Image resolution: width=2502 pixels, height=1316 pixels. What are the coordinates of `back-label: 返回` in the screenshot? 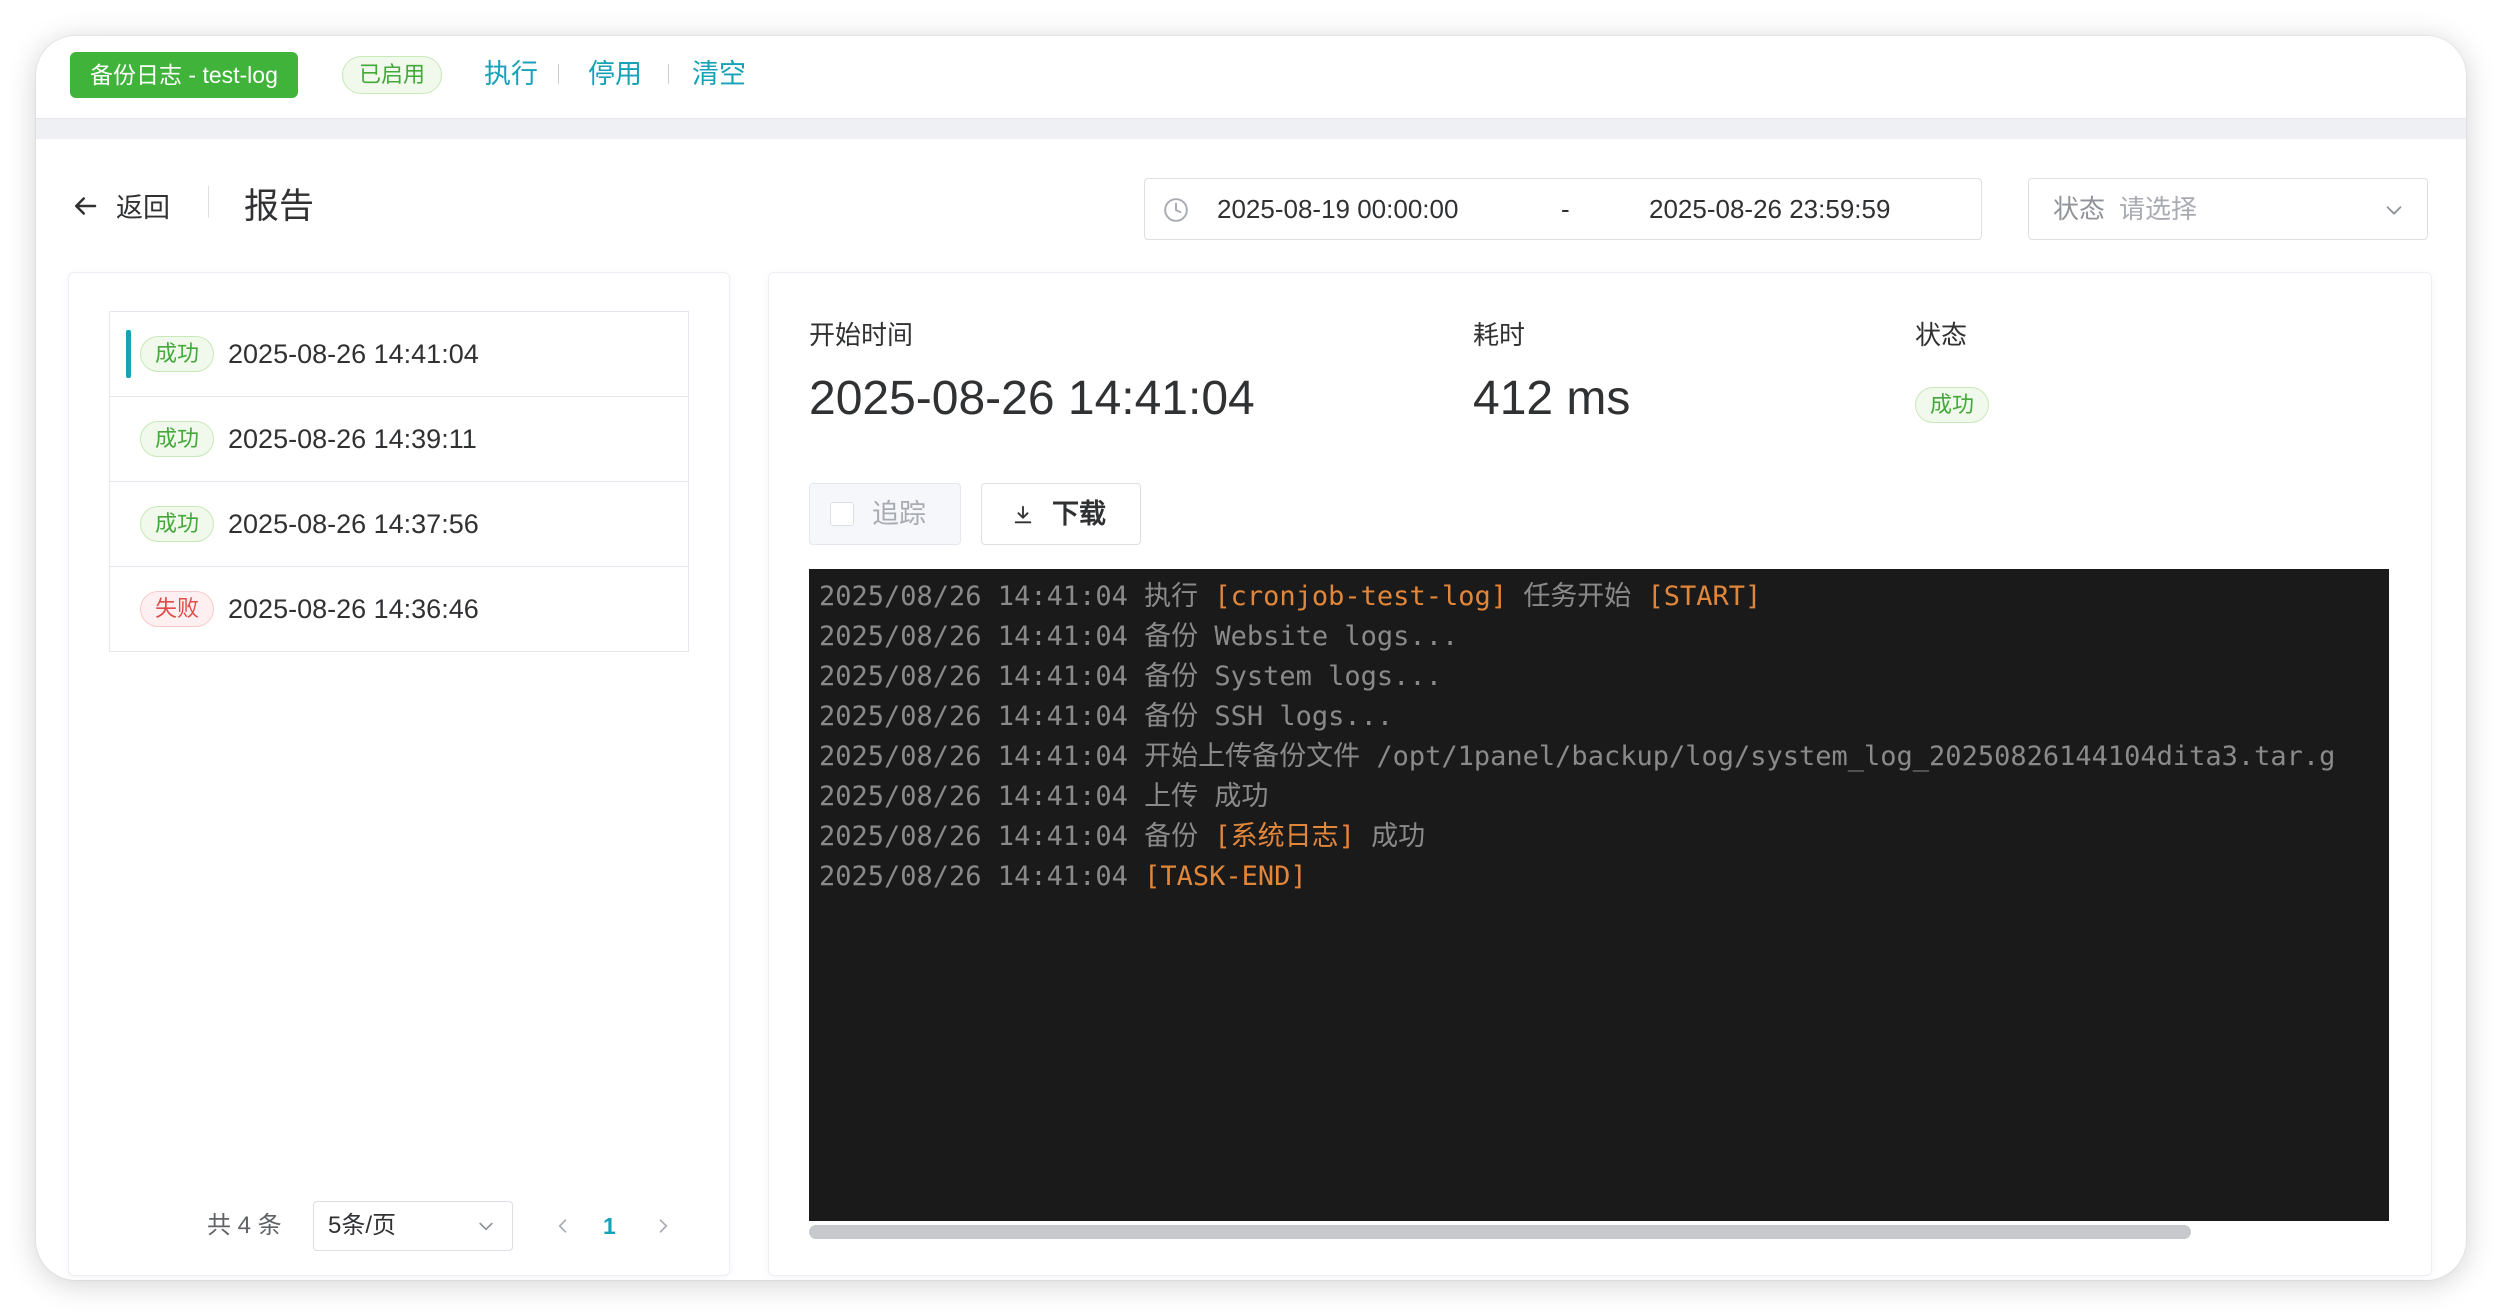 It's located at (143, 208).